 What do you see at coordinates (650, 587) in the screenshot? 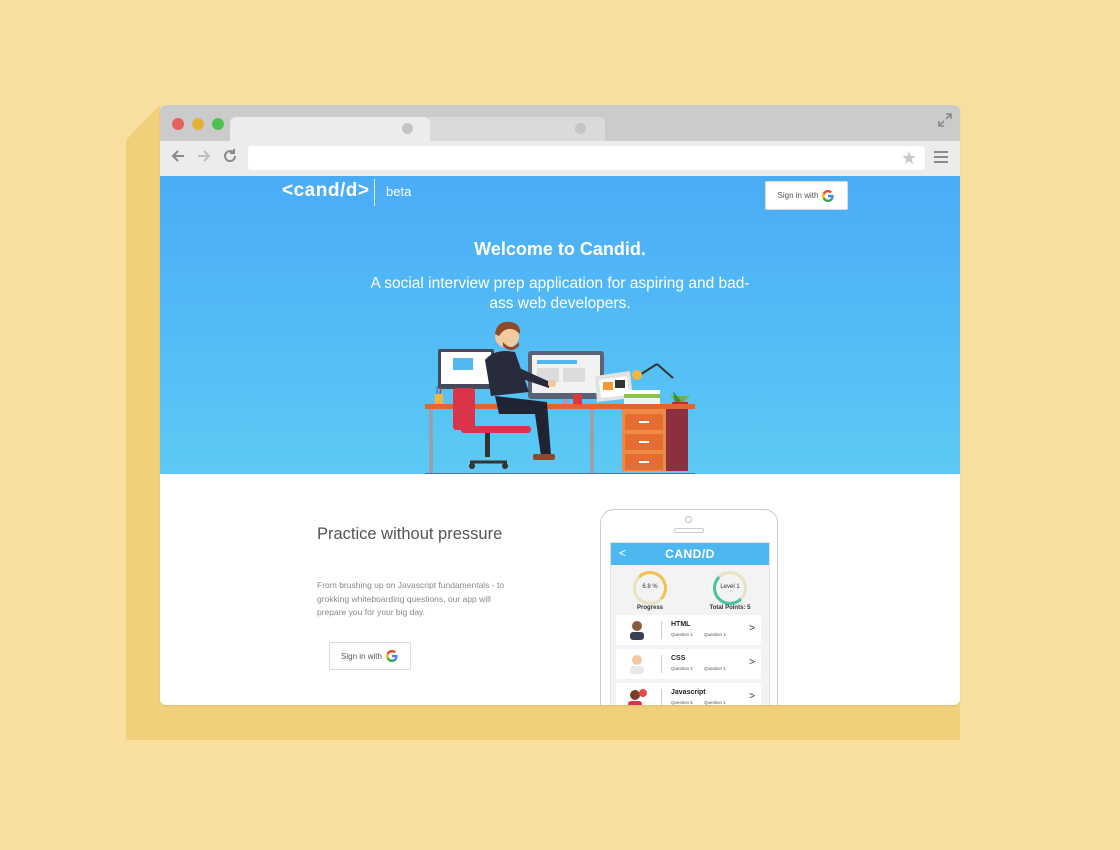
I see `progress-value: 6.8 %` at bounding box center [650, 587].